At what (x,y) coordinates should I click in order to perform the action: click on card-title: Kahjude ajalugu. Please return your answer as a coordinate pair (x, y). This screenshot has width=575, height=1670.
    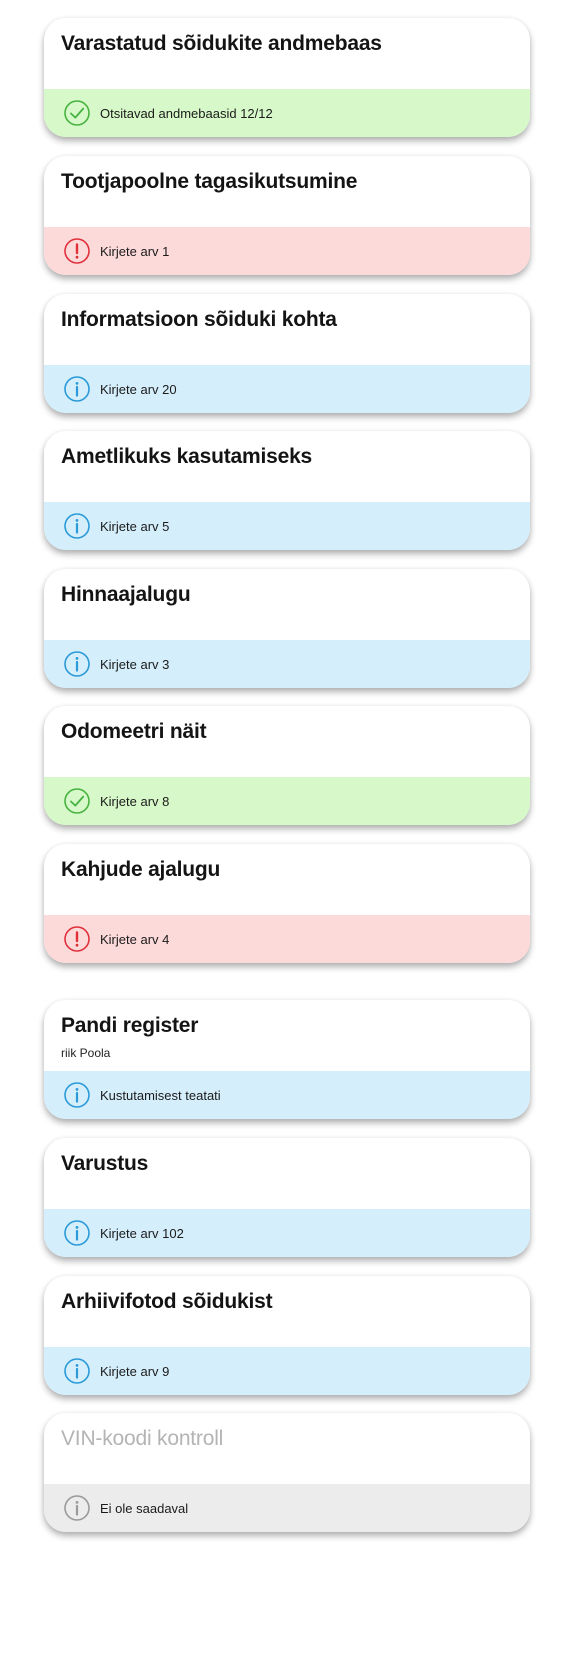
    Looking at the image, I should click on (141, 869).